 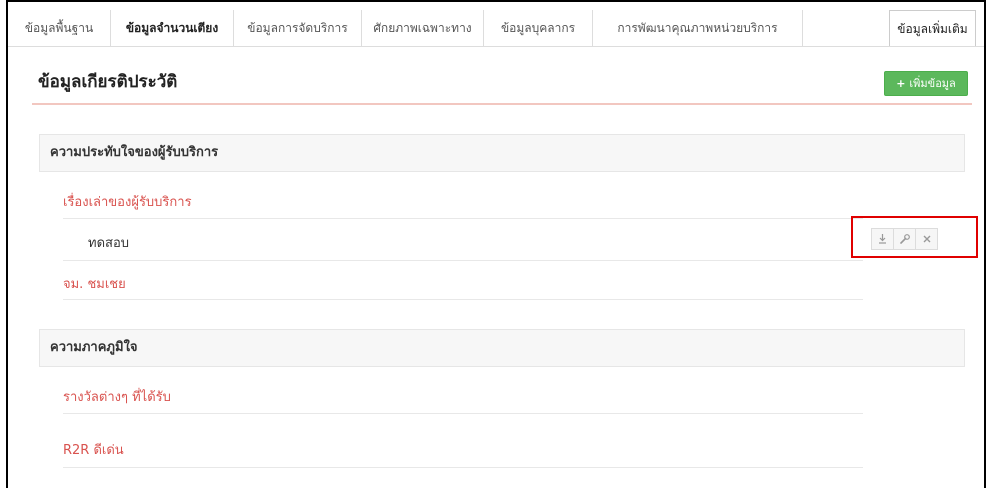 I want to click on section-header-impression: ความประทับใจของผู้รับบริการ, so click(x=502, y=153).